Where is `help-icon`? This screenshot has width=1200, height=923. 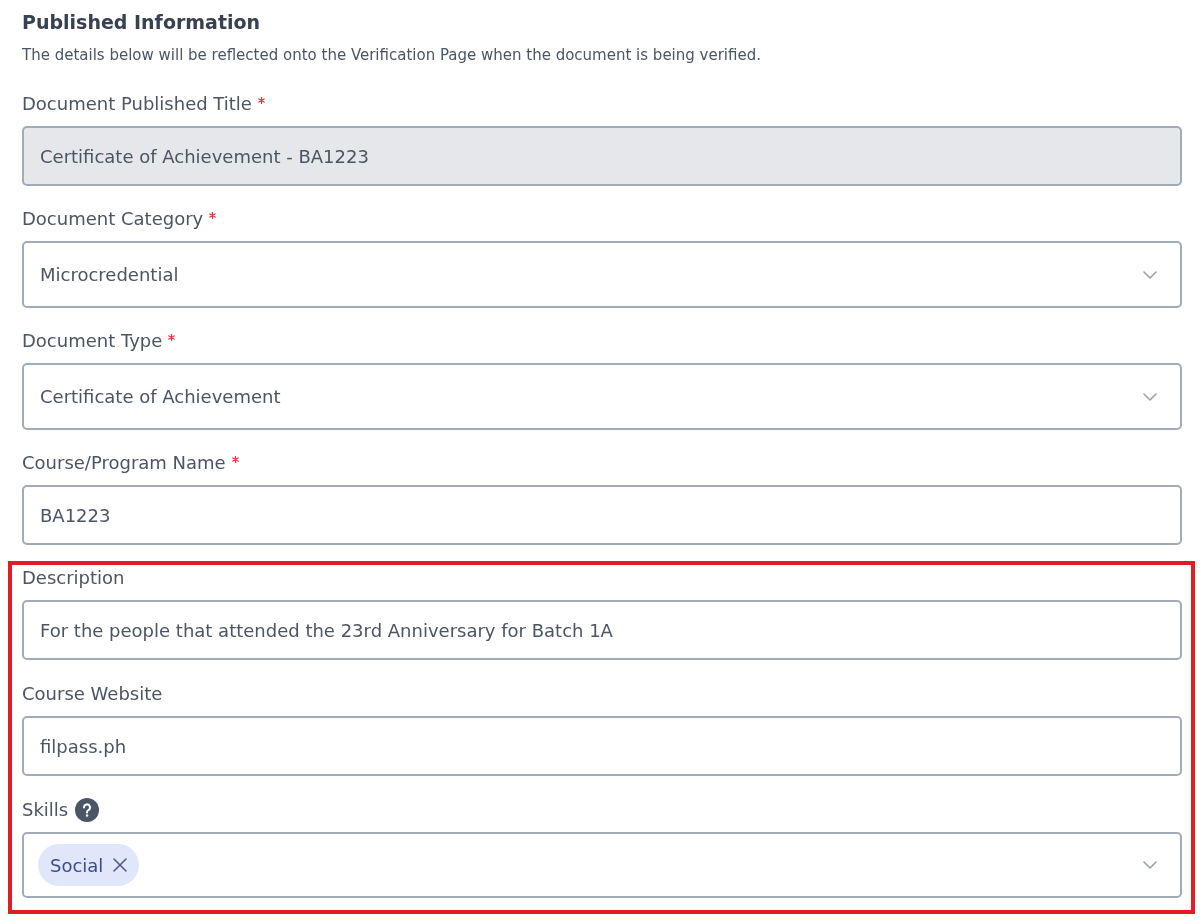
help-icon is located at coordinates (87, 810).